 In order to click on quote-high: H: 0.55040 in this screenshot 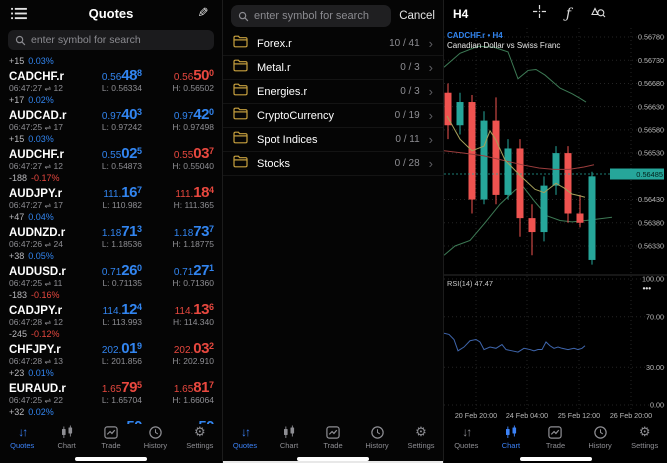, I will do `click(193, 166)`.